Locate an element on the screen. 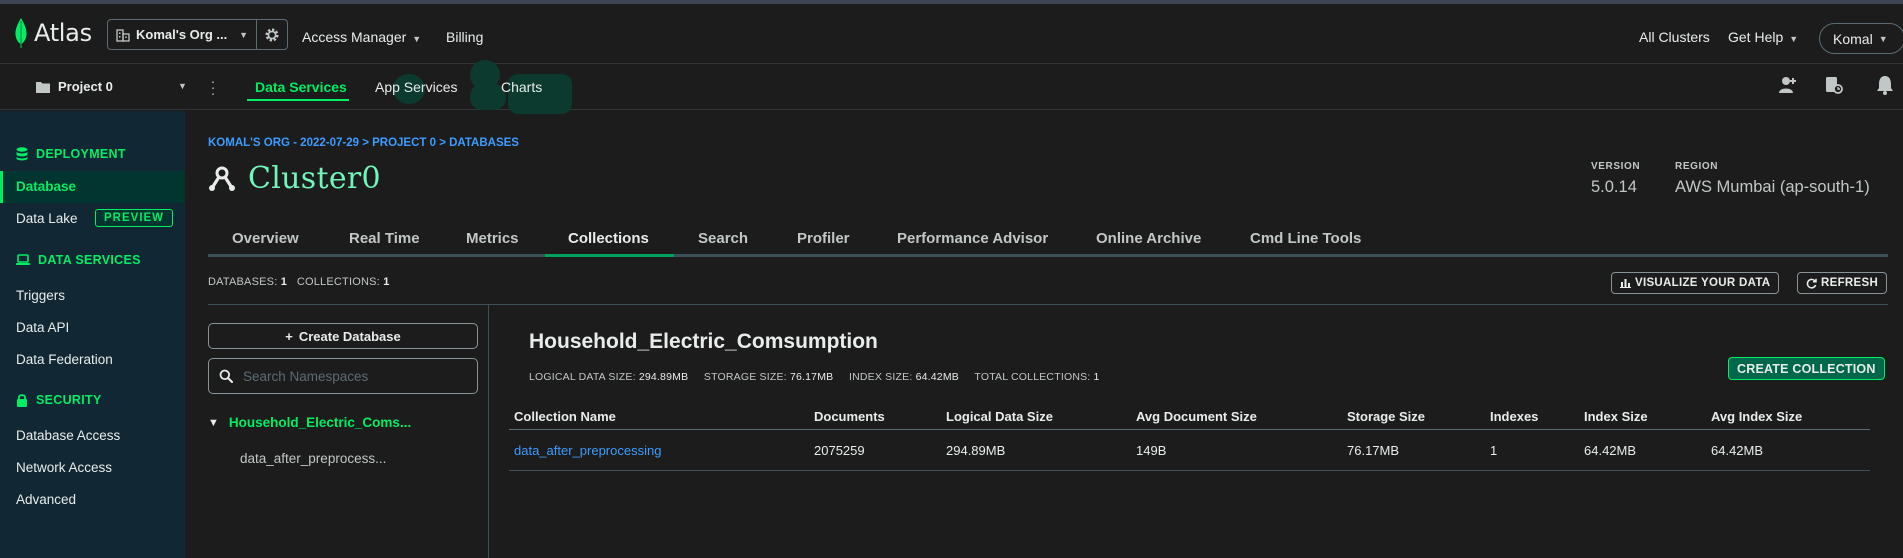  bell-icon is located at coordinates (1885, 85).